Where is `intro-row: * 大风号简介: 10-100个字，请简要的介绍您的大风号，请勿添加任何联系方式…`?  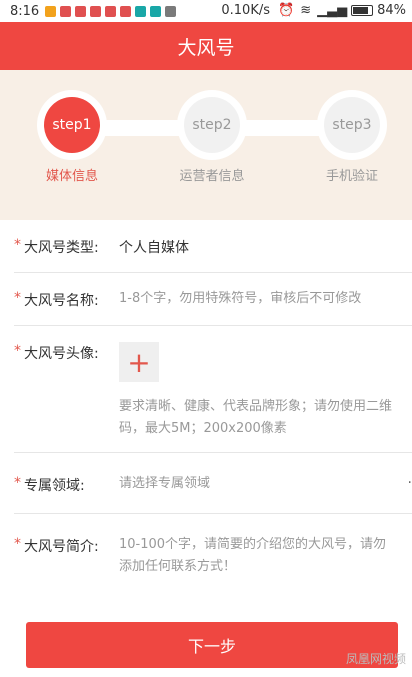
intro-row: * 大风号简介: 10-100个字，请简要的介绍您的大风号，请勿添加任何联系方式… is located at coordinates (213, 559).